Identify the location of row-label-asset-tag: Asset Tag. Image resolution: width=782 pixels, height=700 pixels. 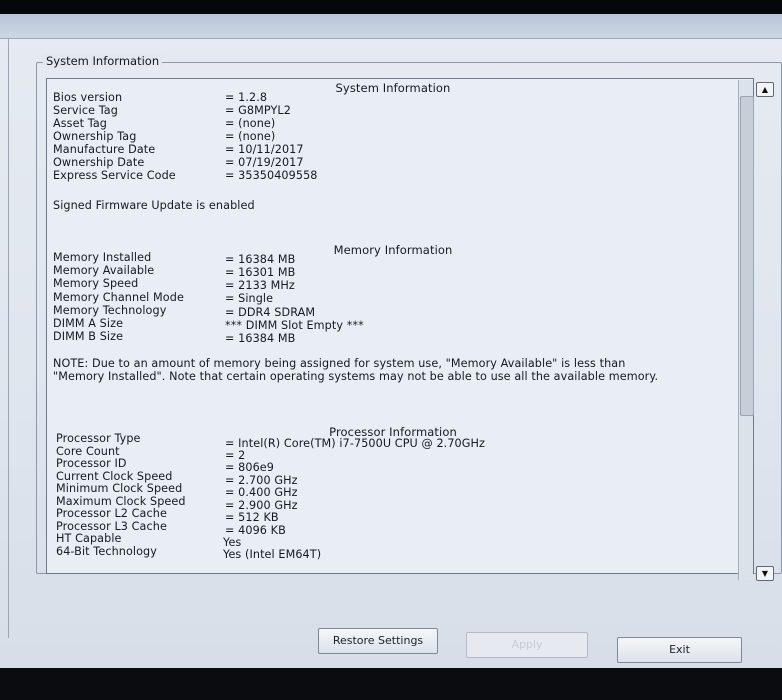
(80, 123).